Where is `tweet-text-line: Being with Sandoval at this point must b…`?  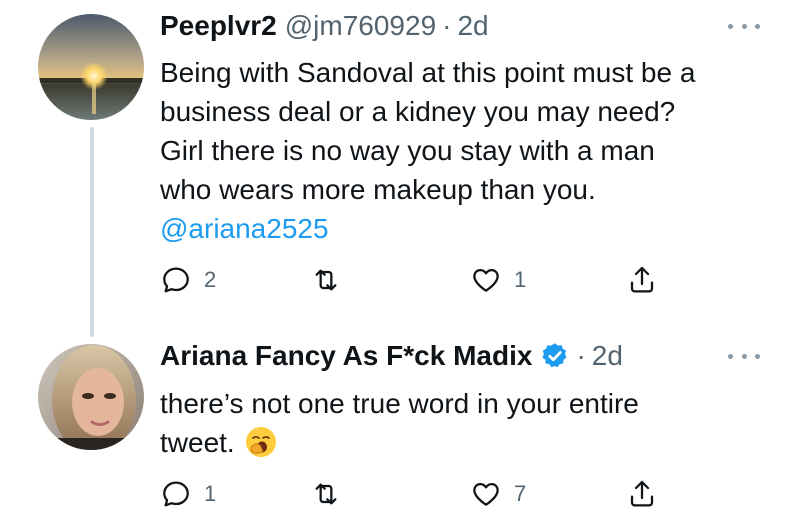
tweet-text-line: Being with Sandoval at this point must b… is located at coordinates (428, 72).